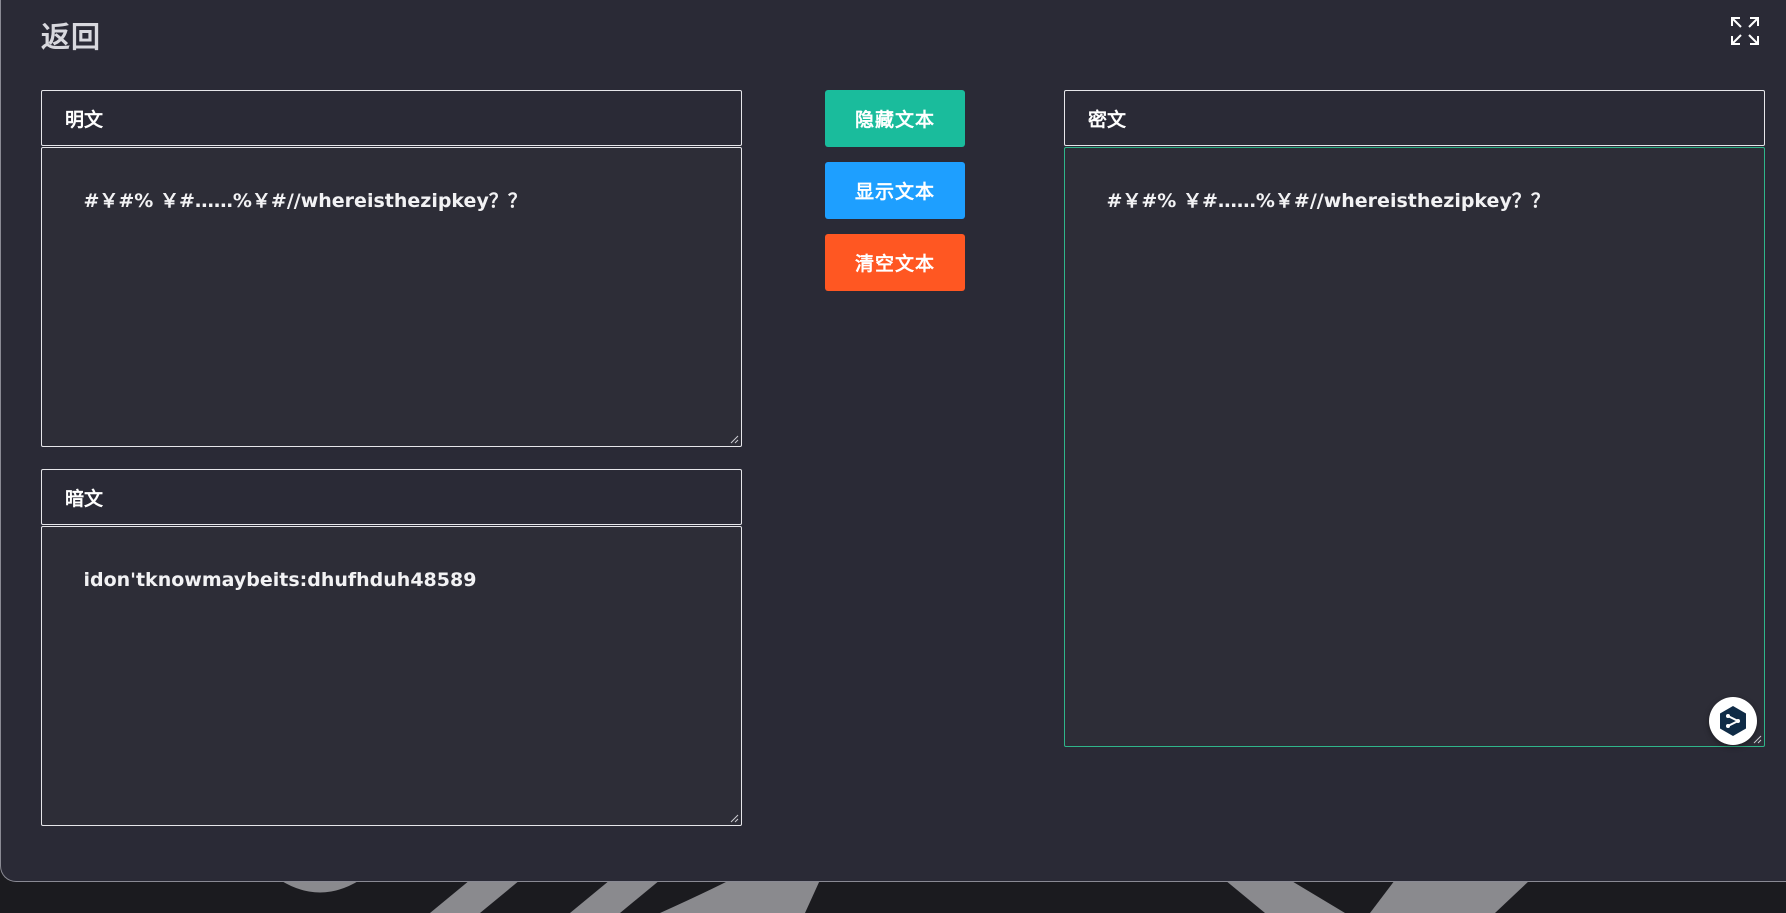 This screenshot has height=913, width=1786. What do you see at coordinates (1414, 118) in the screenshot?
I see `ciphertext-header: 密文` at bounding box center [1414, 118].